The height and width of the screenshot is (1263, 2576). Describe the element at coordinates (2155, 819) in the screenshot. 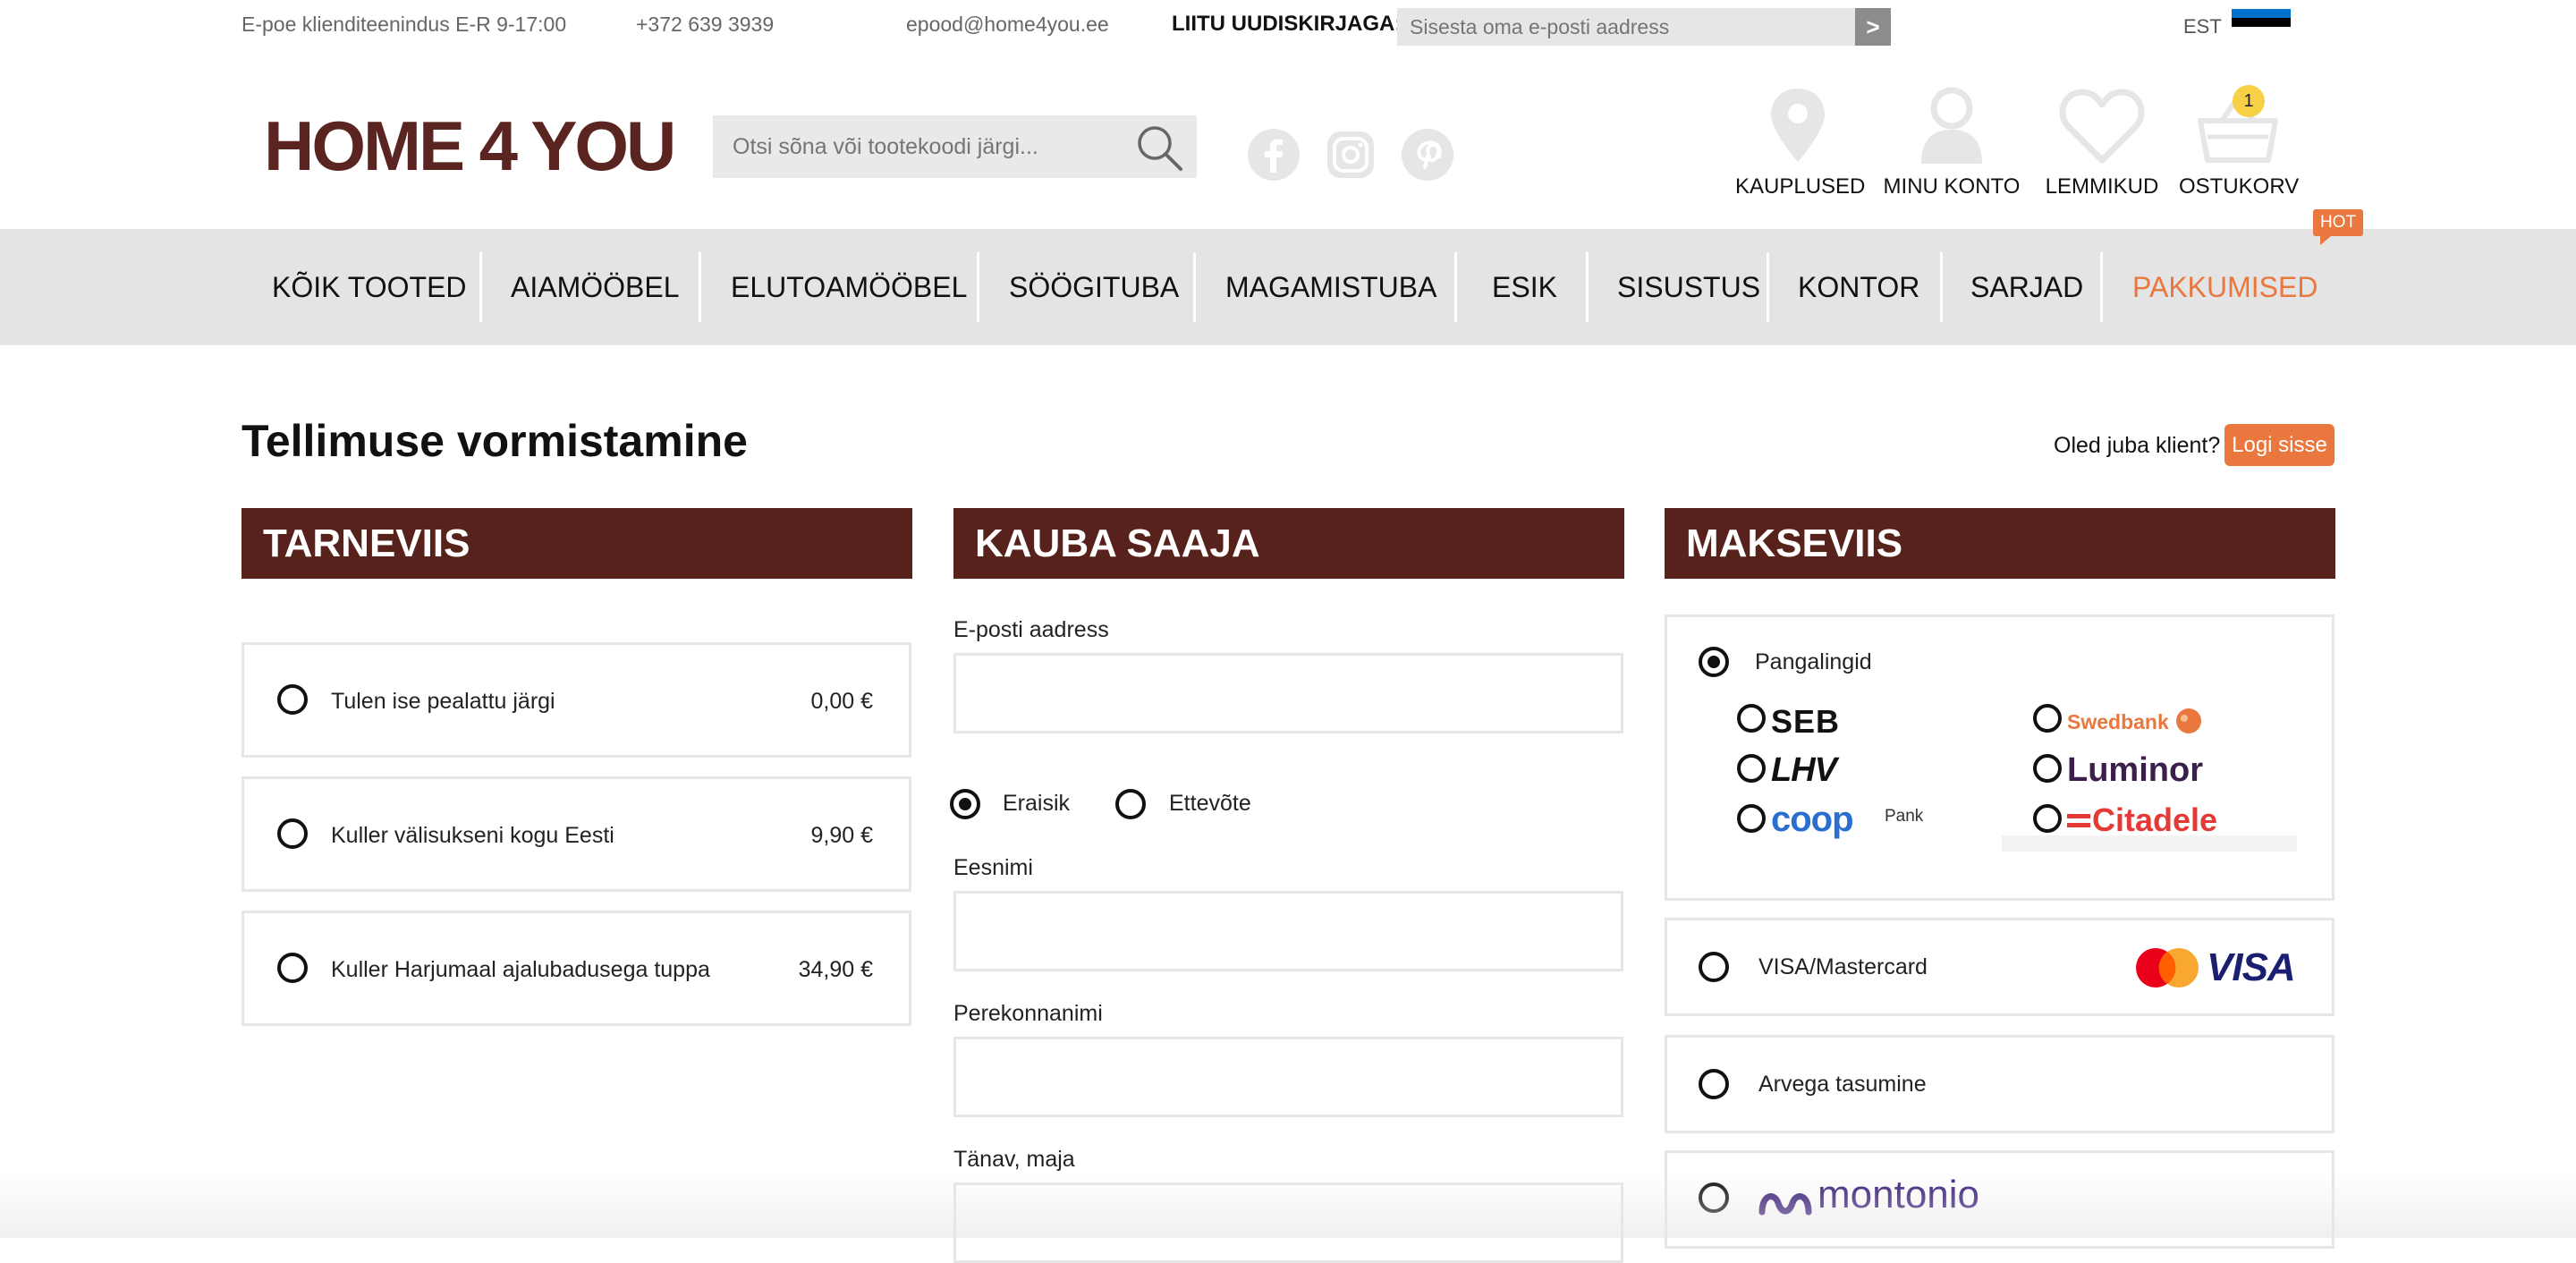

I see `citadele-logo: Citadele` at that location.